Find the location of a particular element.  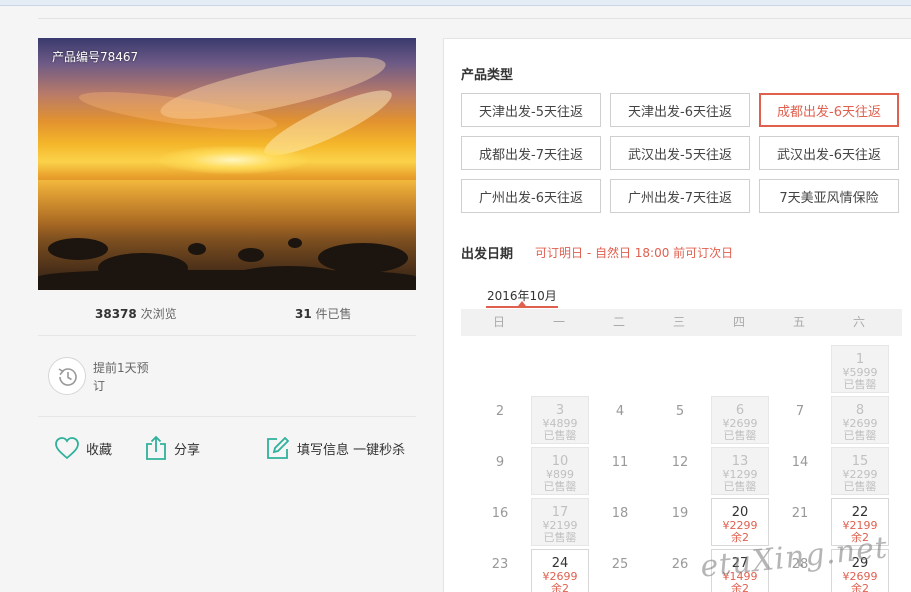

sold-stat: 31 件已售 is located at coordinates (323, 313).